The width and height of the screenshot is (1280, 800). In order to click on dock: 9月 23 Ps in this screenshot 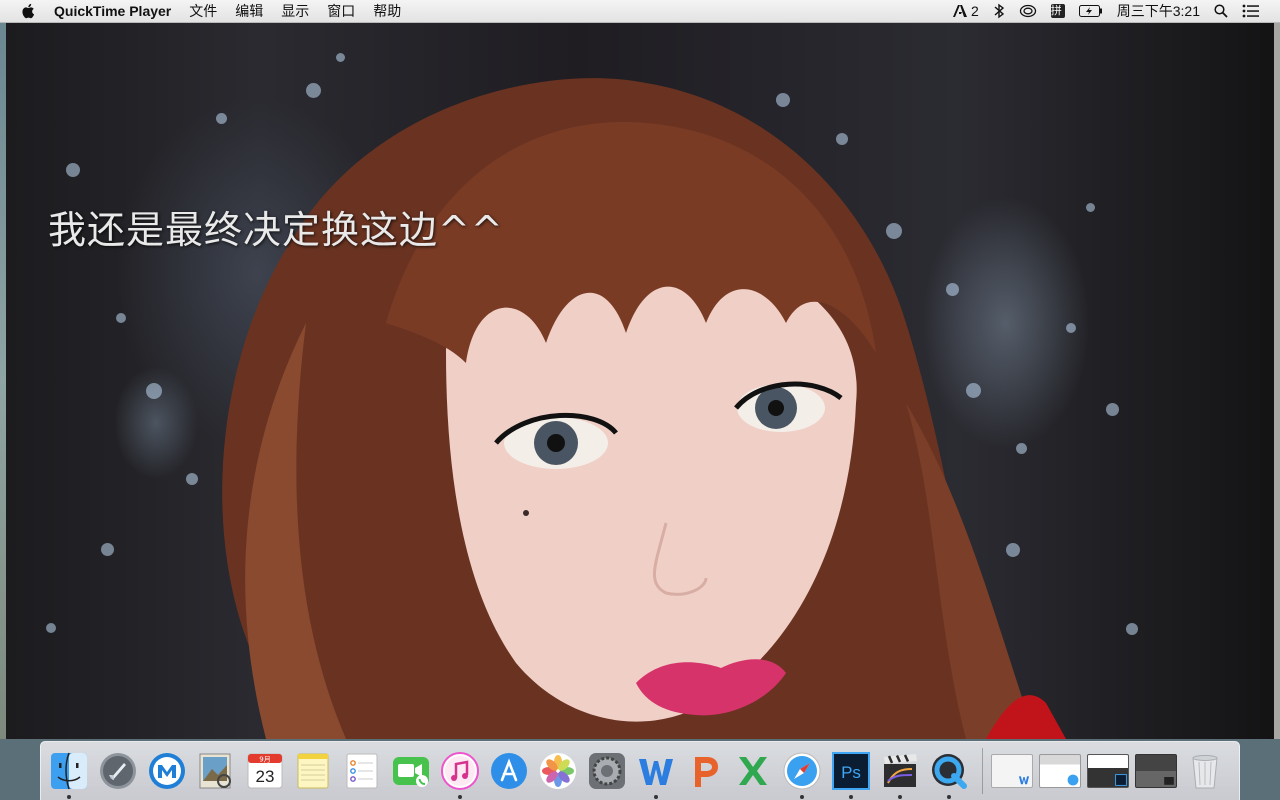, I will do `click(640, 770)`.